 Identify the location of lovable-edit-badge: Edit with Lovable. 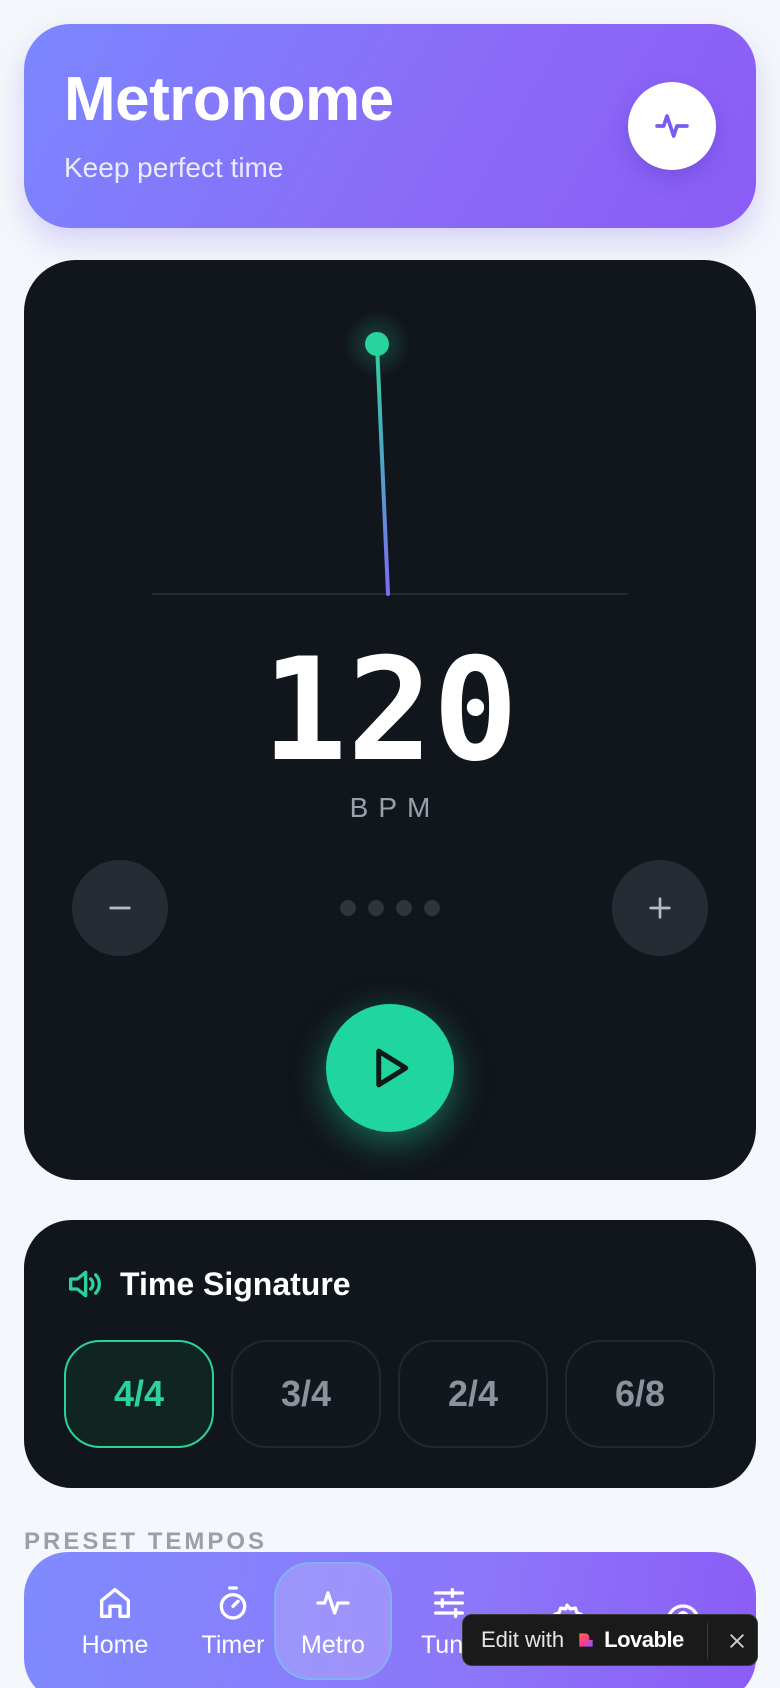
(610, 1640).